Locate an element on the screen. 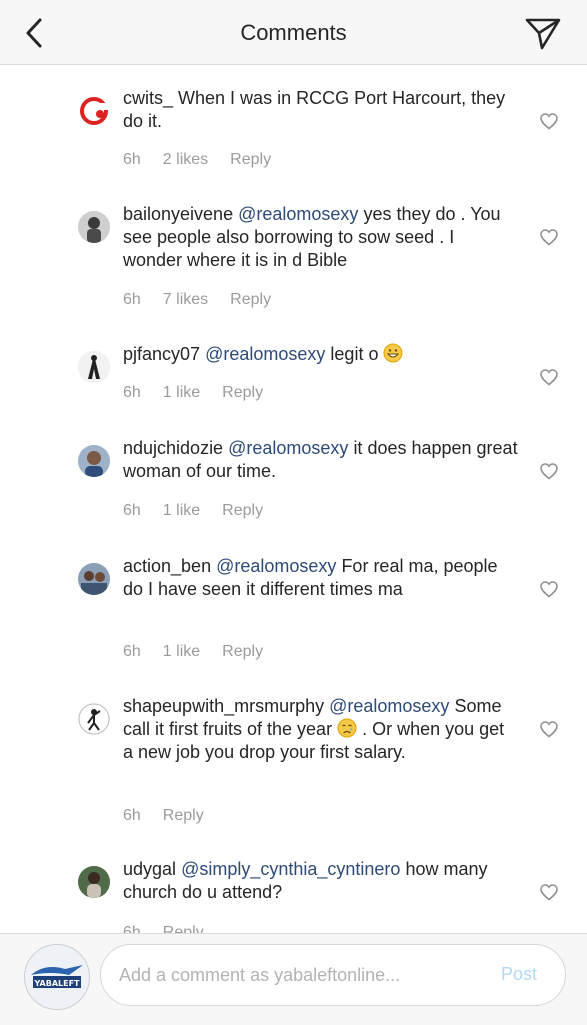 The image size is (587, 1025). comment-composer: YABALEFT Post is located at coordinates (293, 979).